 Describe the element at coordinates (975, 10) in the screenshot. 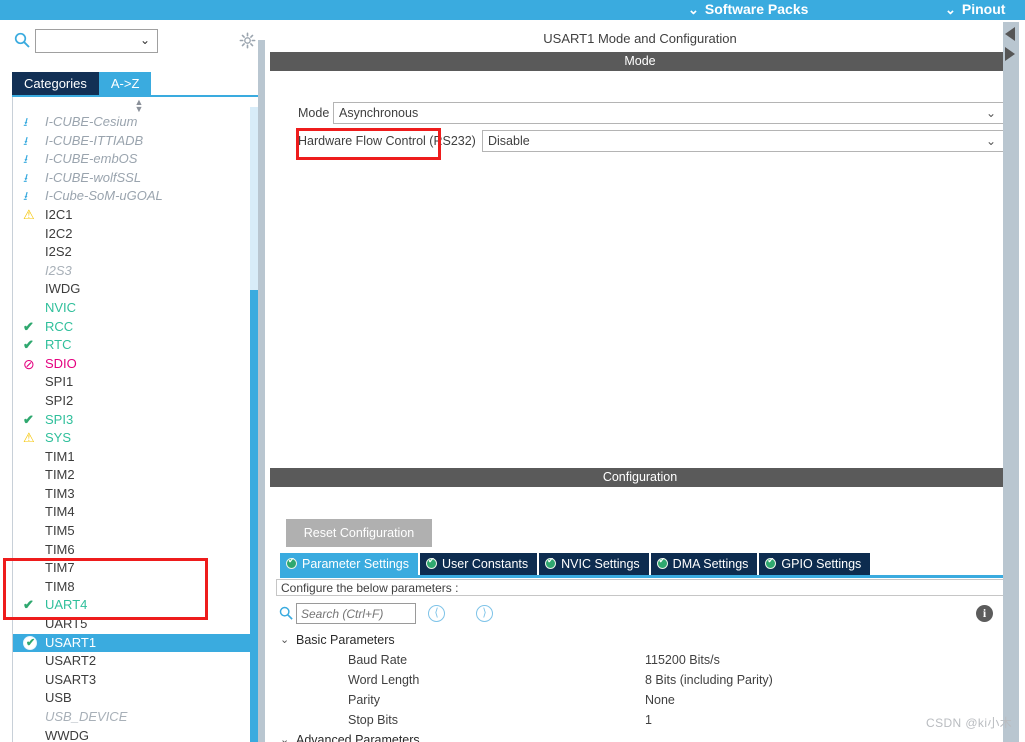

I see `pinout-menu: ⌄ Pinout` at that location.